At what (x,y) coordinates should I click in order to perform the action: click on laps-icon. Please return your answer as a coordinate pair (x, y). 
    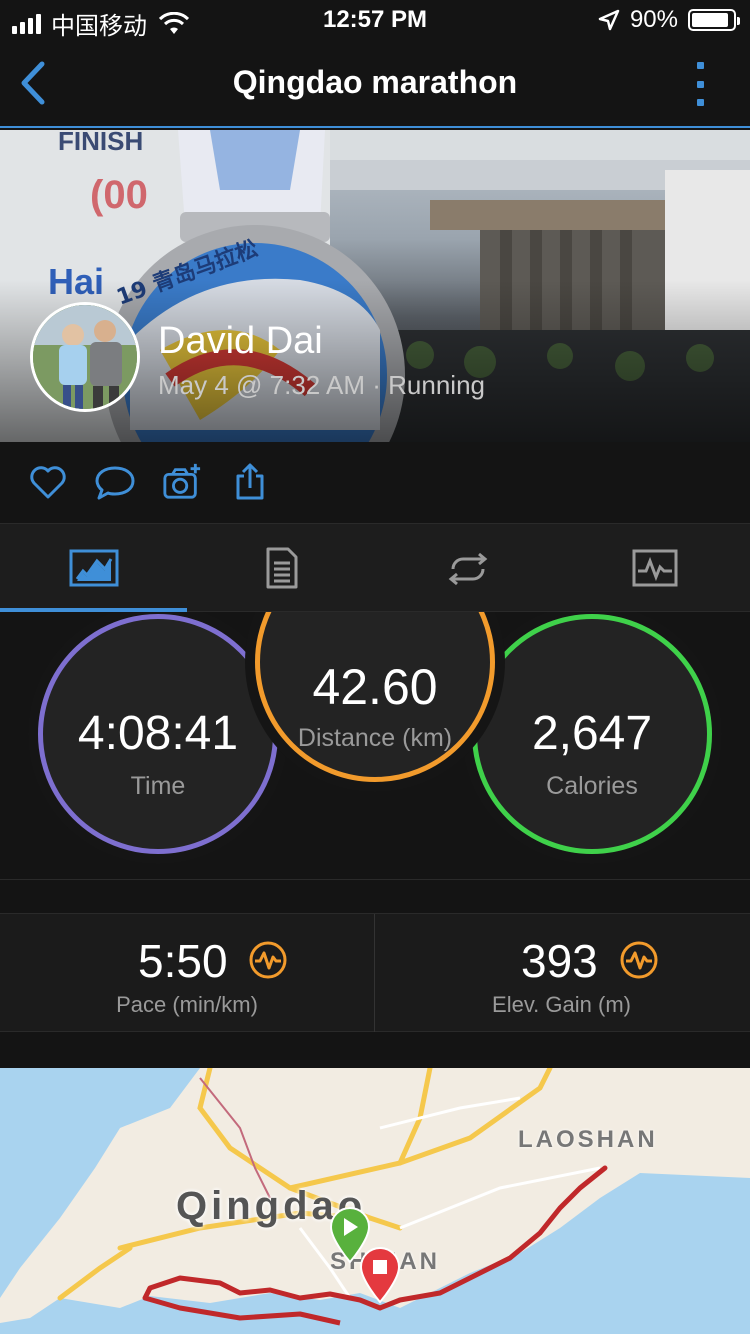
    Looking at the image, I should click on (467, 569).